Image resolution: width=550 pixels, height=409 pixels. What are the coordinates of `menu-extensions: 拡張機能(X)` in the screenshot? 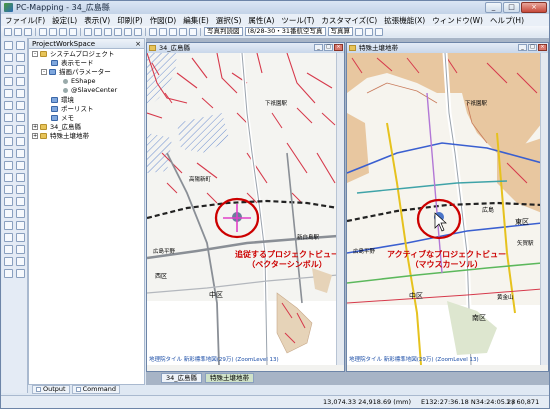 It's located at (404, 20).